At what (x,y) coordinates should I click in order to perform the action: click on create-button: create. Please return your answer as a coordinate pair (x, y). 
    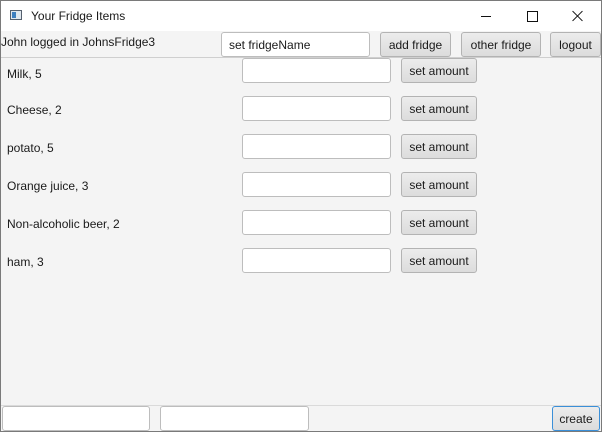
    Looking at the image, I should click on (576, 418).